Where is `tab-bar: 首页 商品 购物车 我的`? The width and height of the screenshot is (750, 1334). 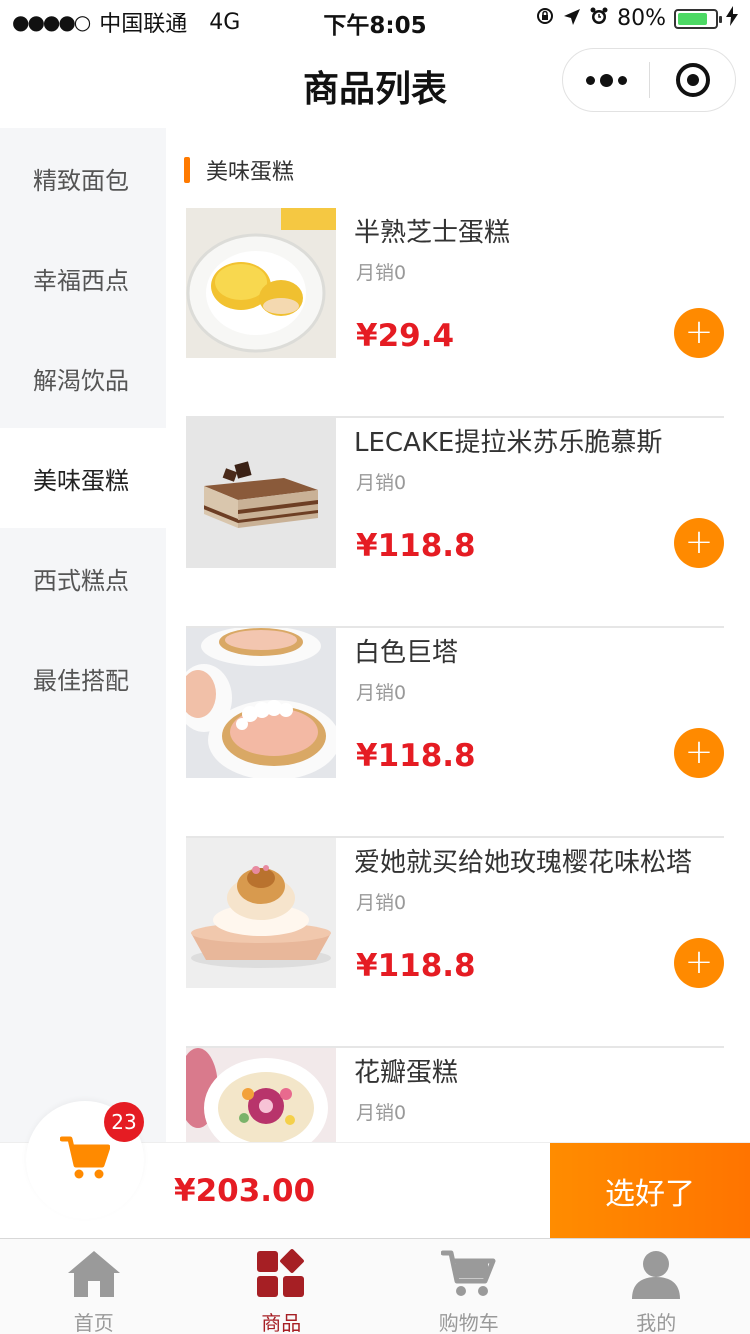
tab-bar: 首页 商品 购物车 我的 is located at coordinates (375, 1286).